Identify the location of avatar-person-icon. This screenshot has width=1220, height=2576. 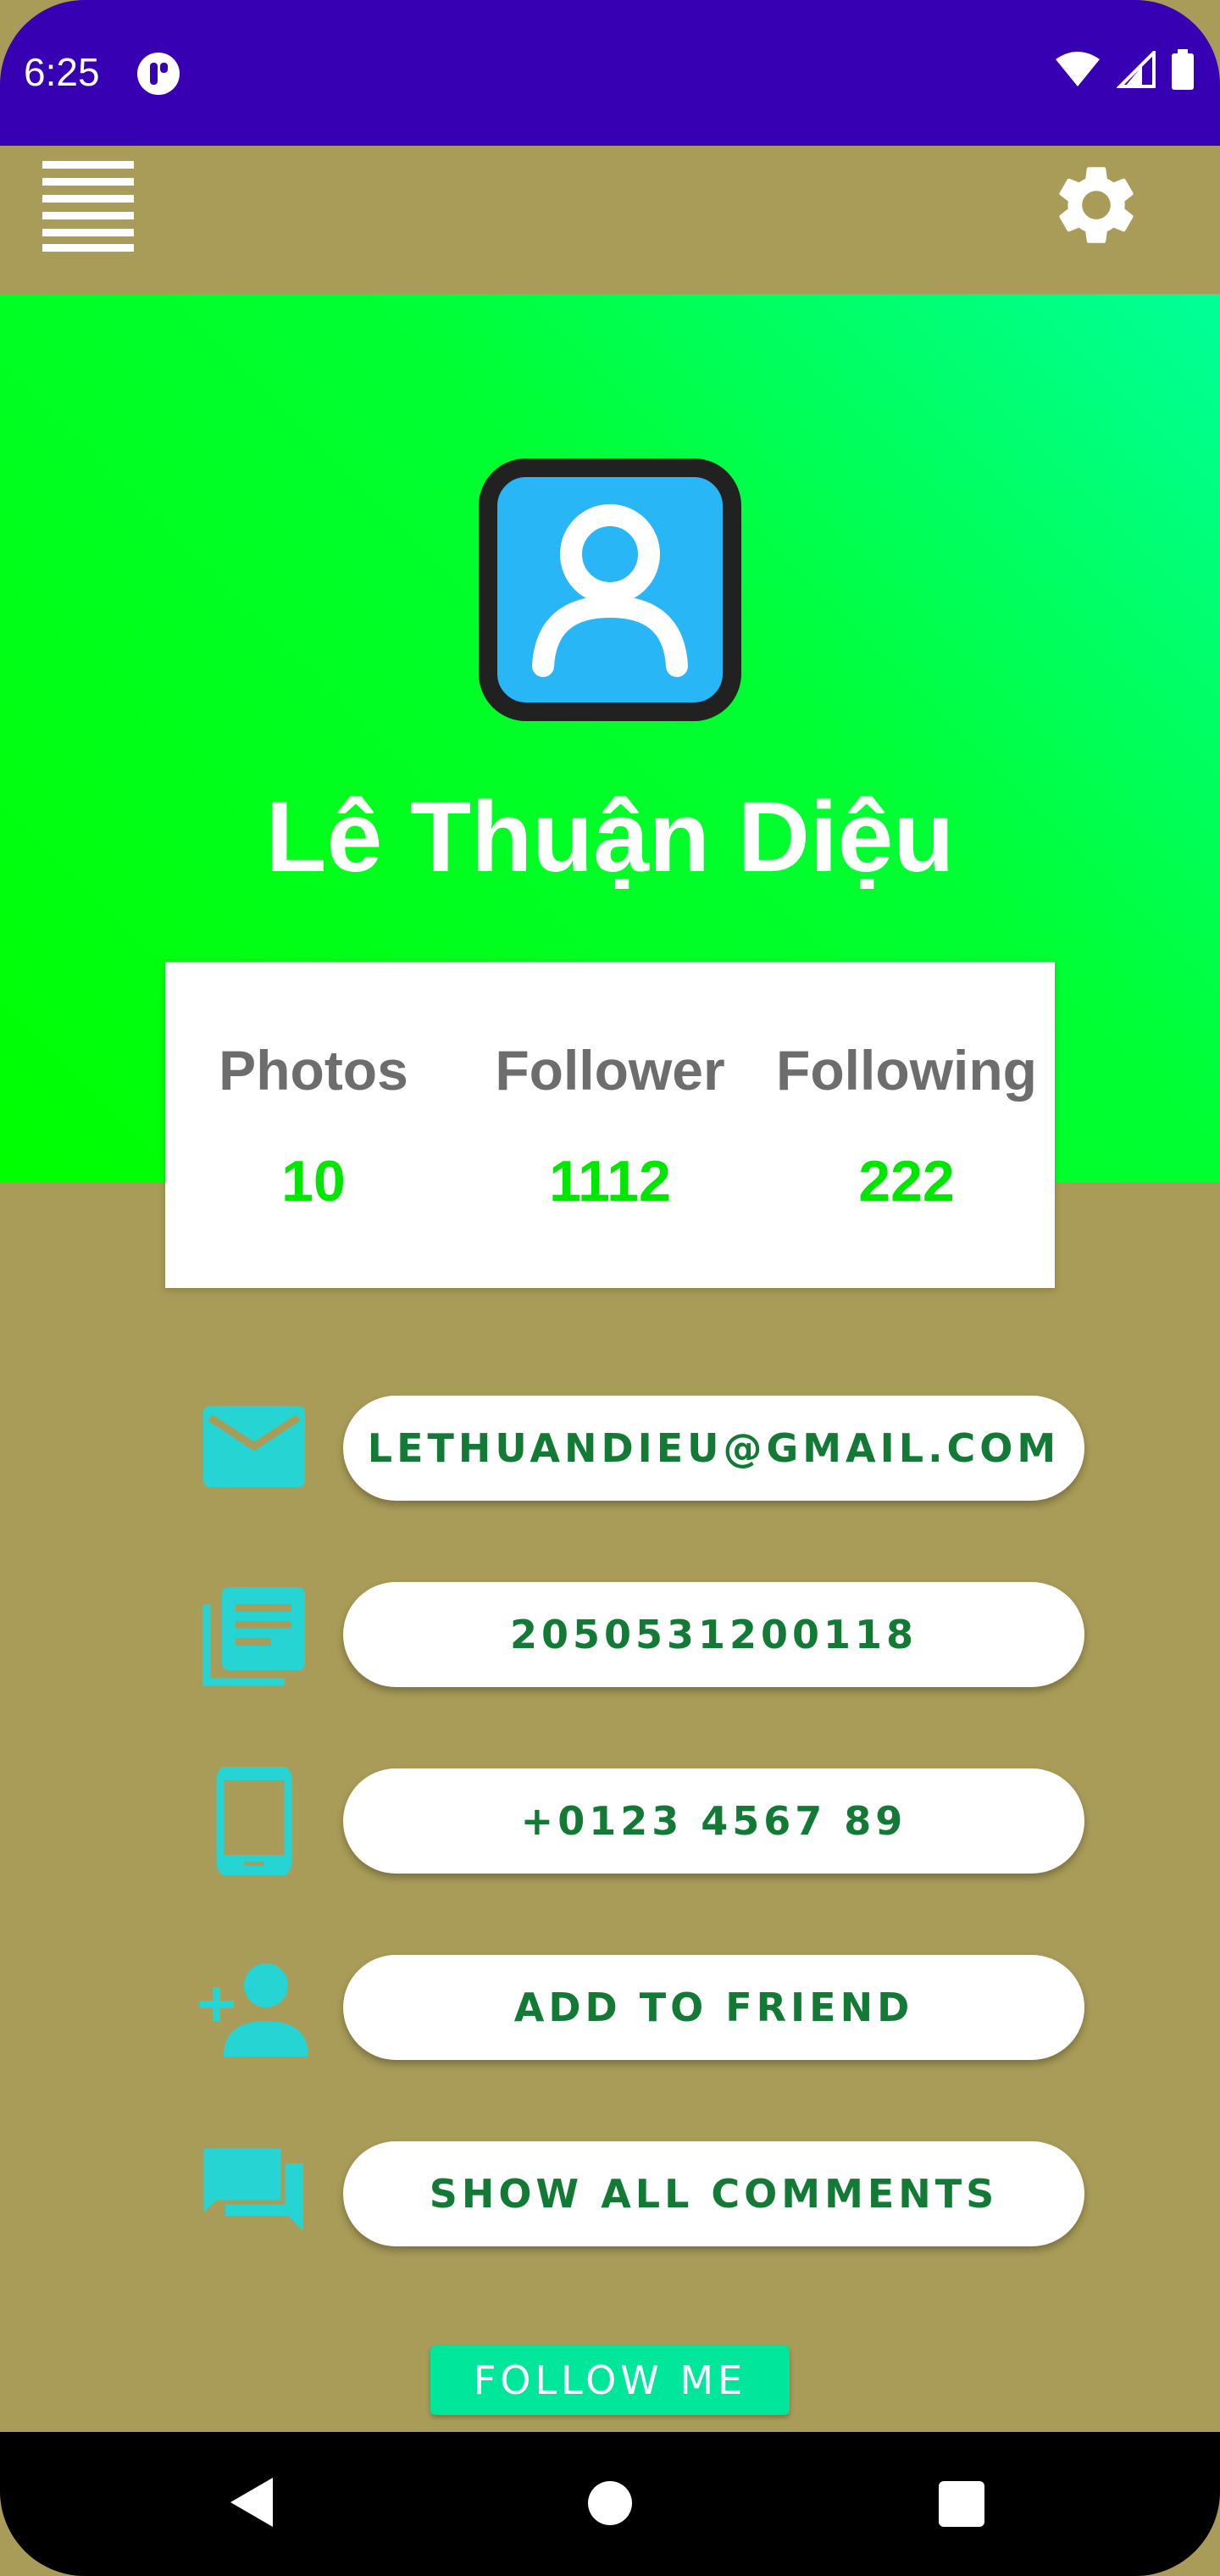
(610, 590).